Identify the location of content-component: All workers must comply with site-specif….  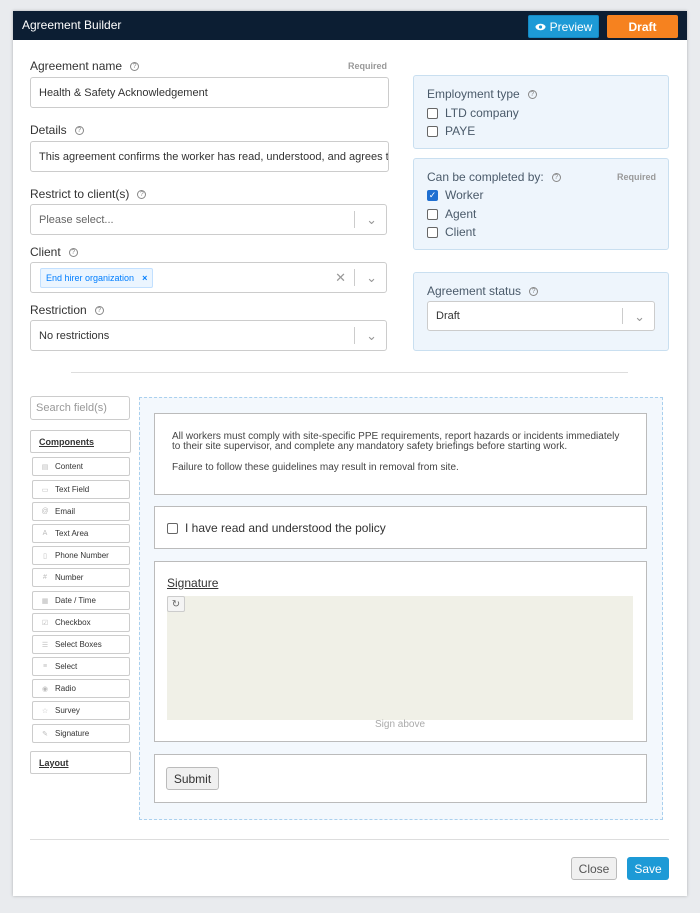
(400, 454).